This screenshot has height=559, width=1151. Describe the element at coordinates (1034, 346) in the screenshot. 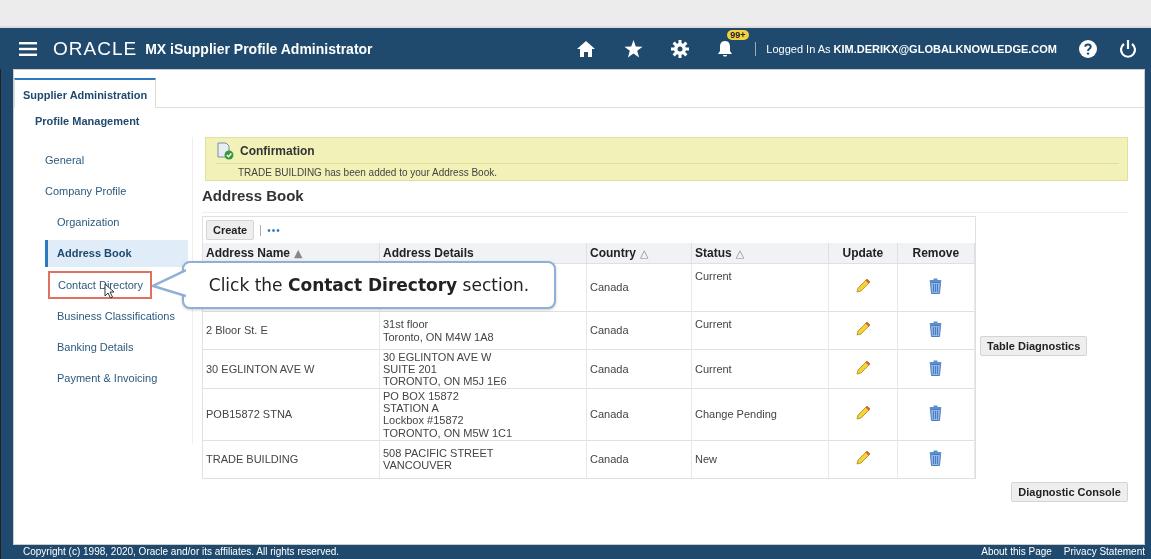

I see `table-diagnostics-button: Table Diagnostics` at that location.